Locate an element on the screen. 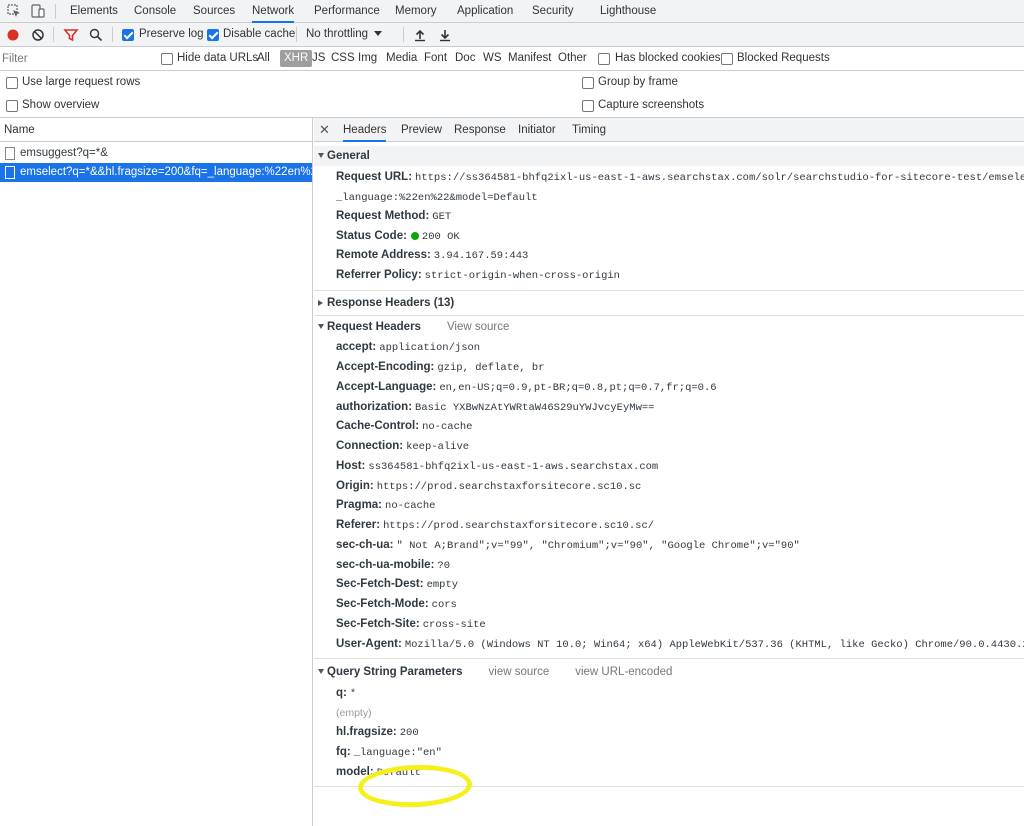  import-har-icon is located at coordinates (420, 35).